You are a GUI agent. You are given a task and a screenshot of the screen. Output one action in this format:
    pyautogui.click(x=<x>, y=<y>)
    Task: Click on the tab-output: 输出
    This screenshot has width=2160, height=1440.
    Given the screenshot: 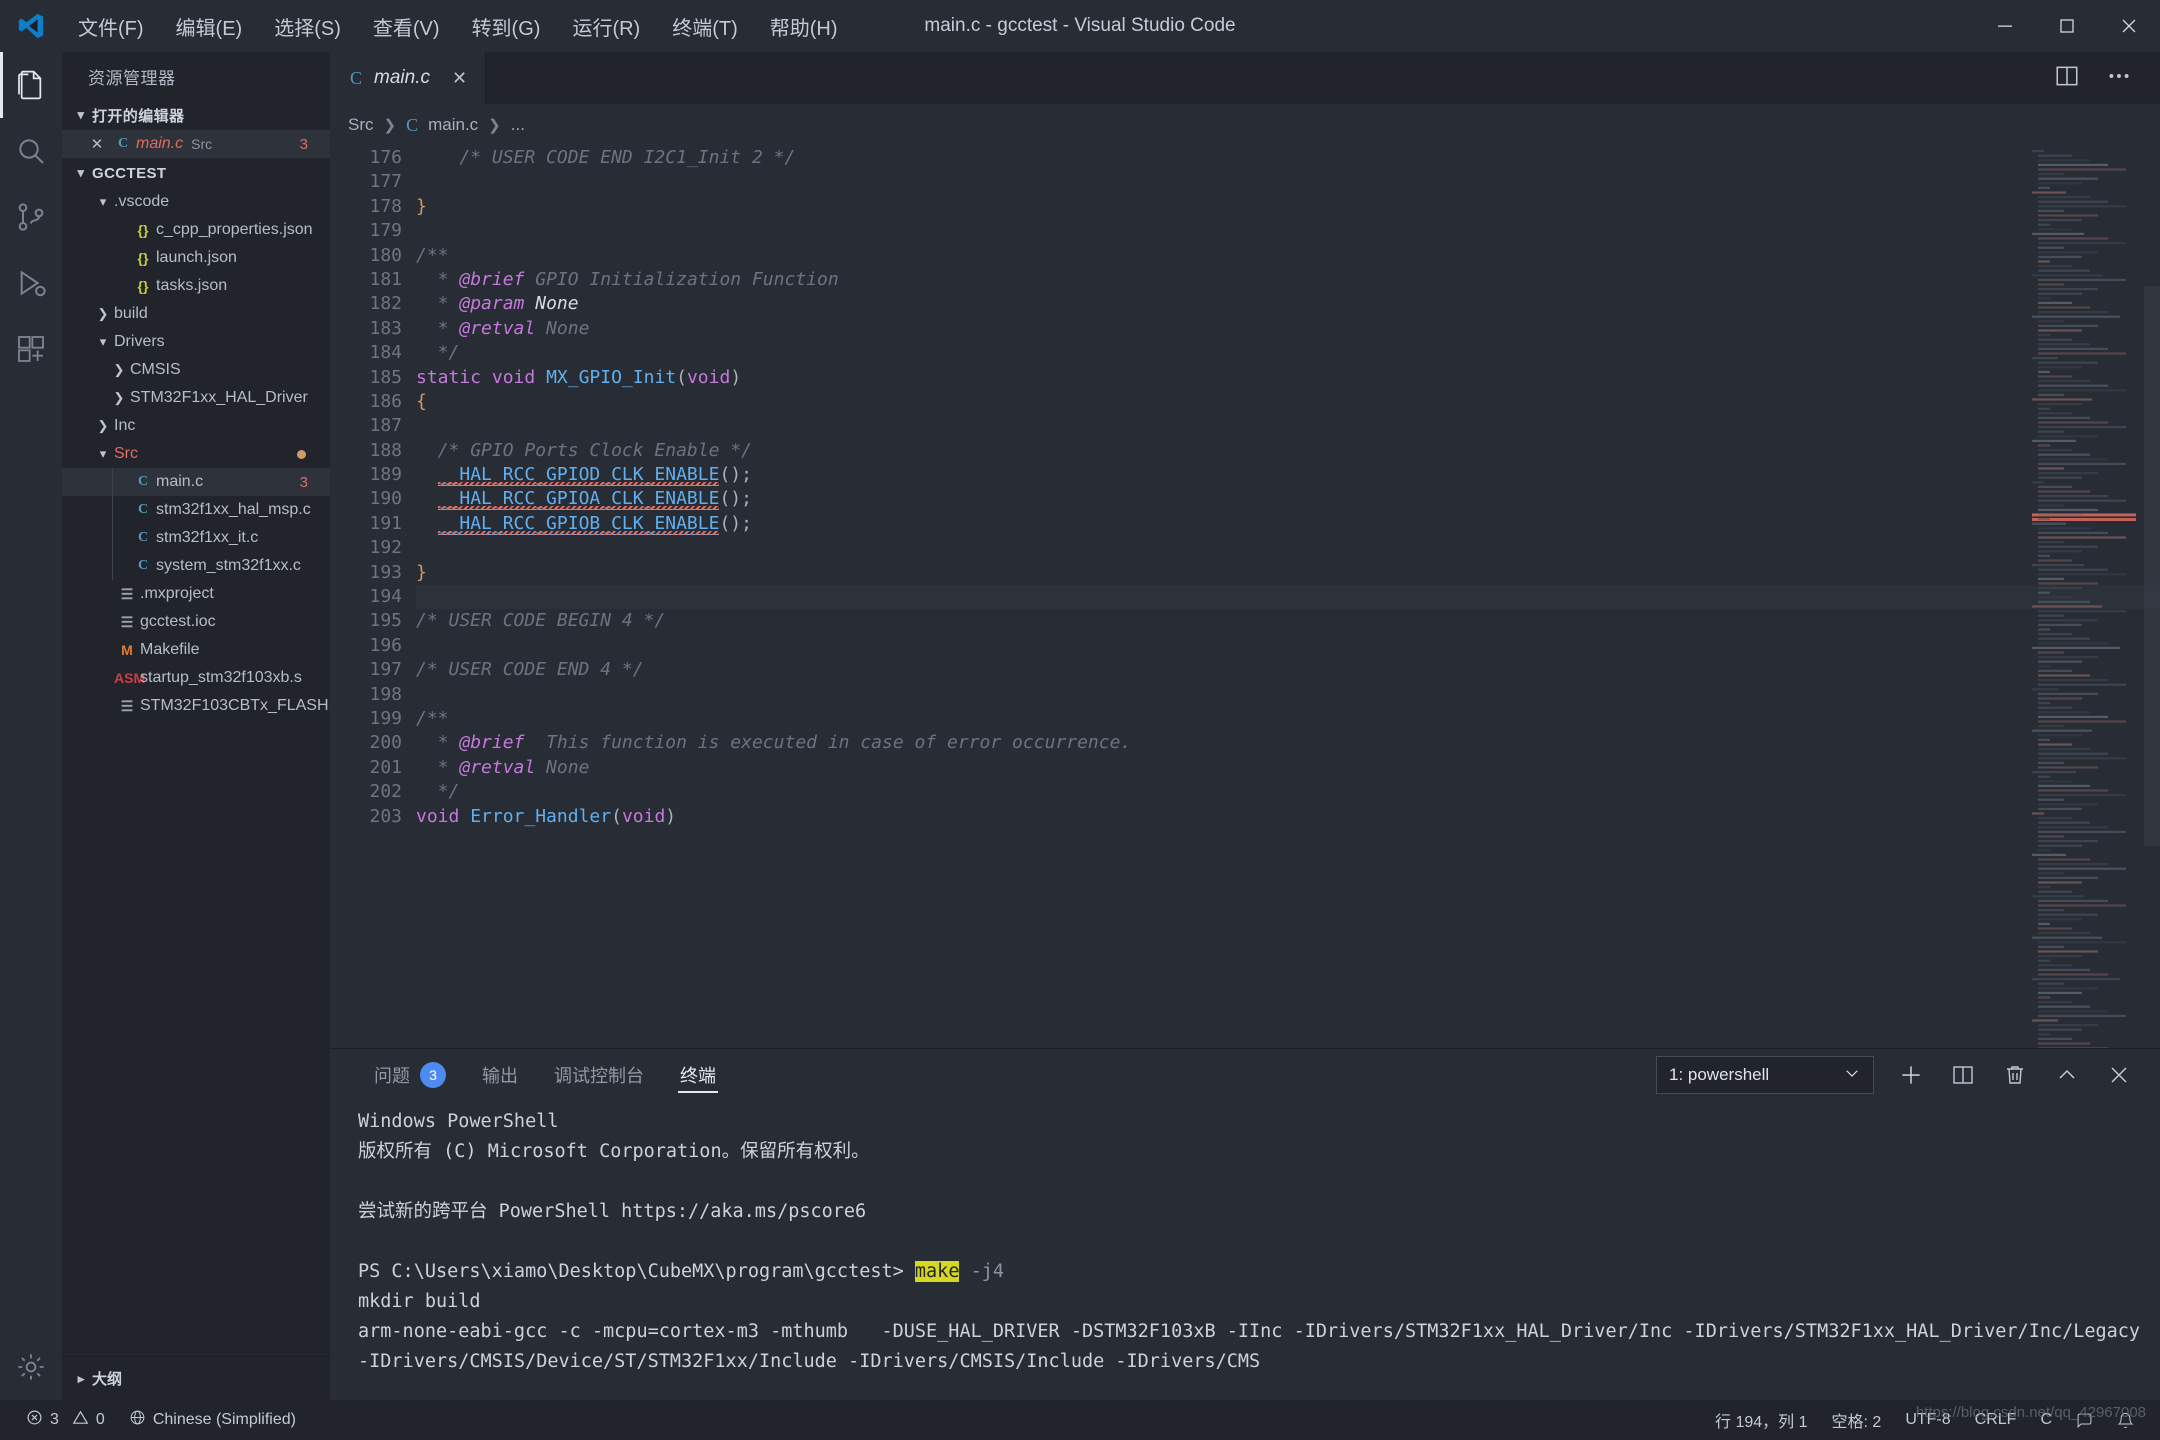 What is the action you would take?
    pyautogui.click(x=500, y=1075)
    